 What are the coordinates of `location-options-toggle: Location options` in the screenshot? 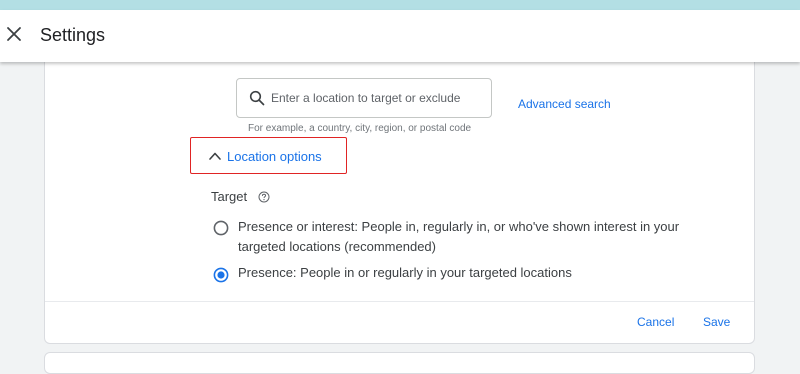 It's located at (268, 155).